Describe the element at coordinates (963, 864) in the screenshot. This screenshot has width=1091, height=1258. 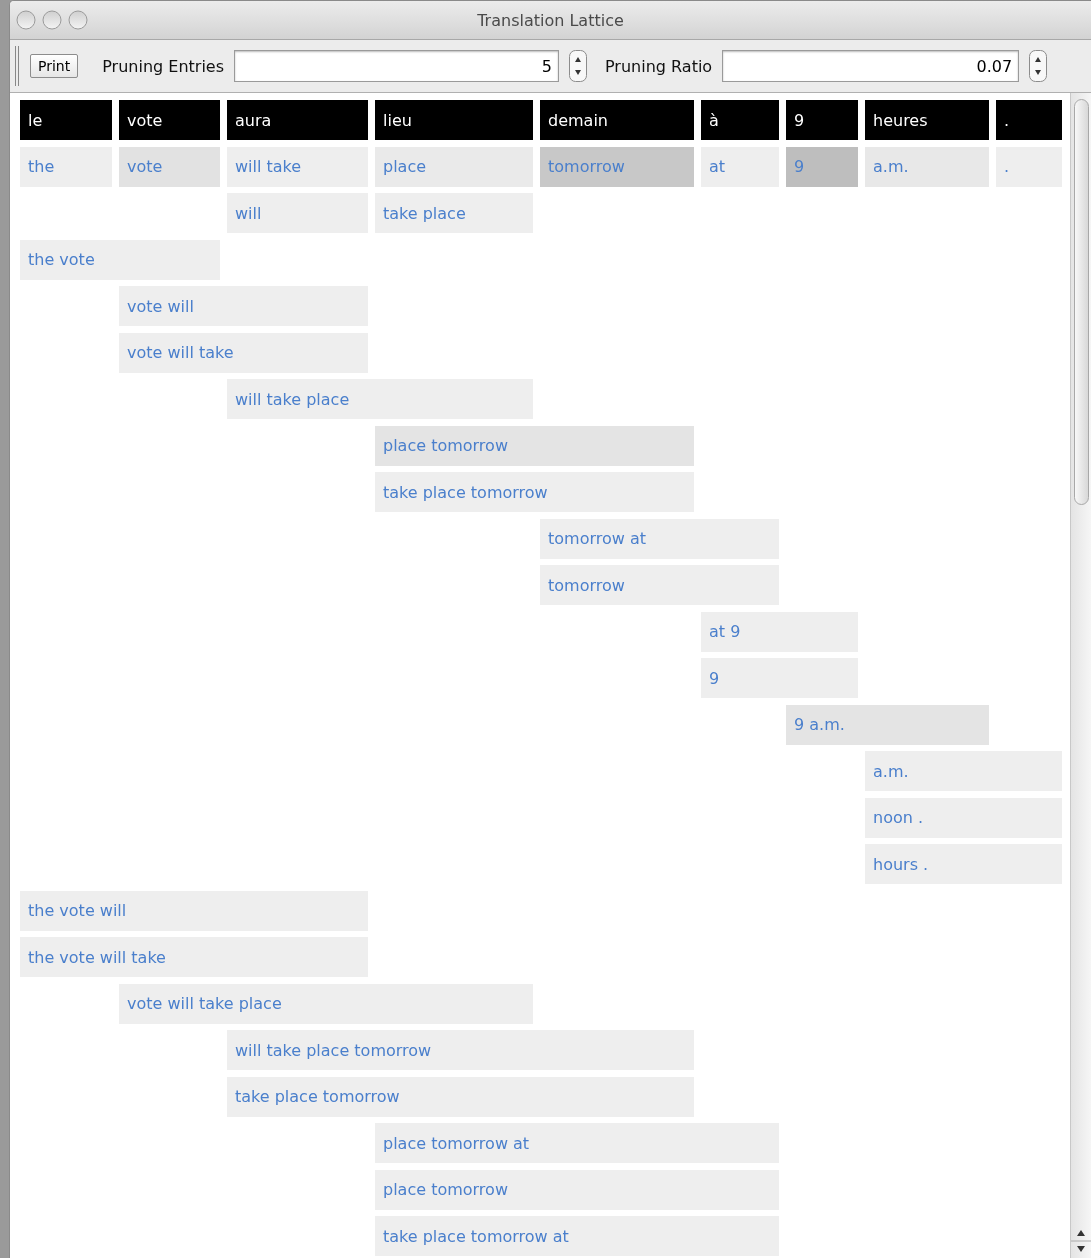
I see `translation-cell: hours .` at that location.